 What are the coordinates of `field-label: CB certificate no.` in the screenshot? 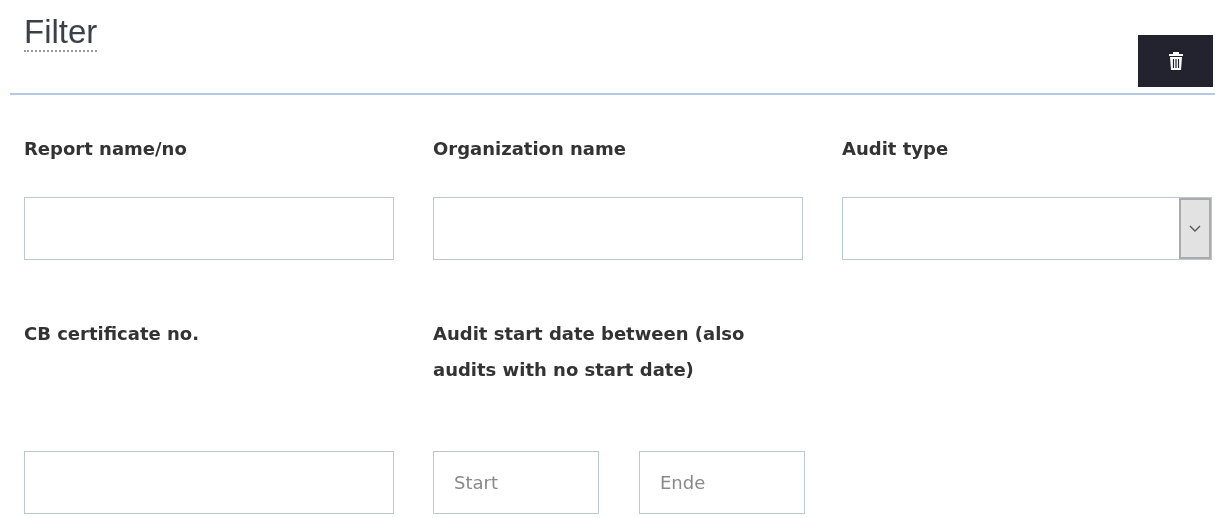 It's located at (112, 334).